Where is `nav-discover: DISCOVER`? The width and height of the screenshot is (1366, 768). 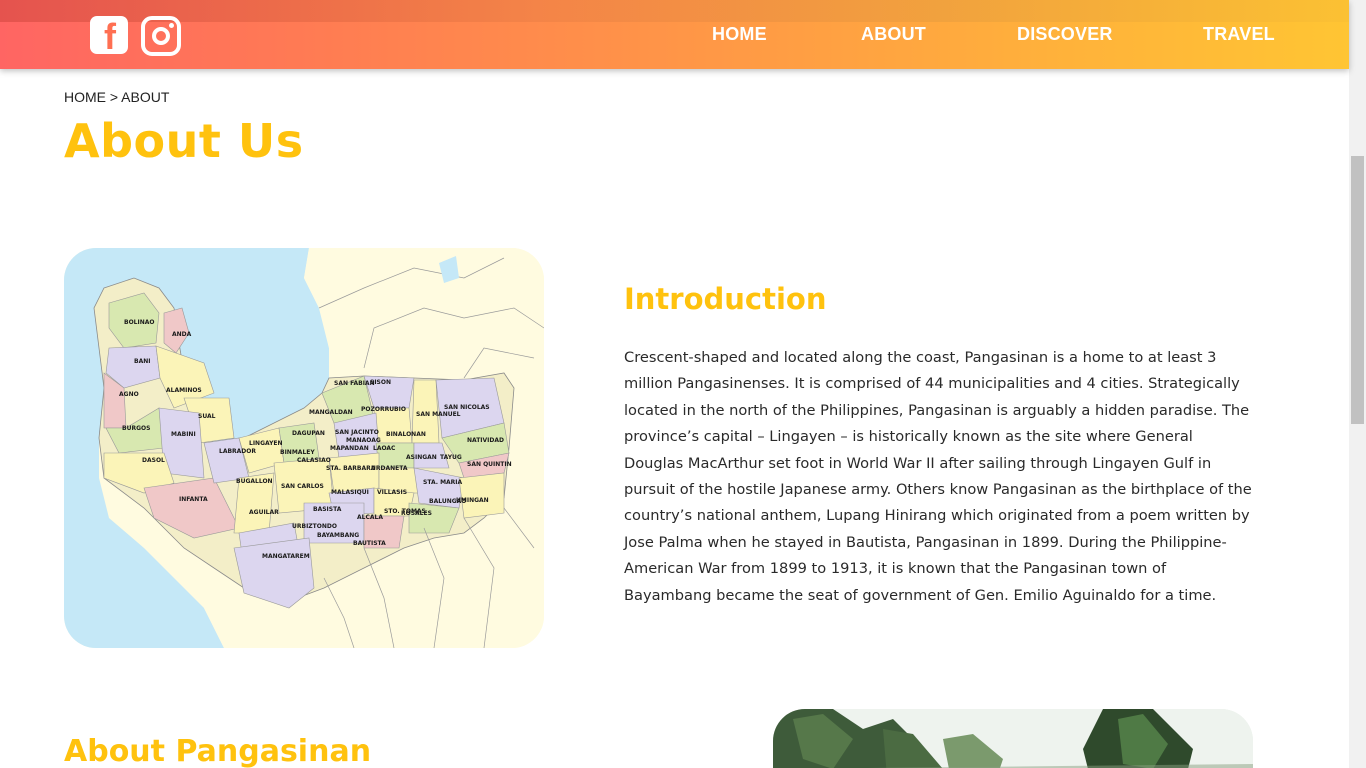 nav-discover: DISCOVER is located at coordinates (1065, 34).